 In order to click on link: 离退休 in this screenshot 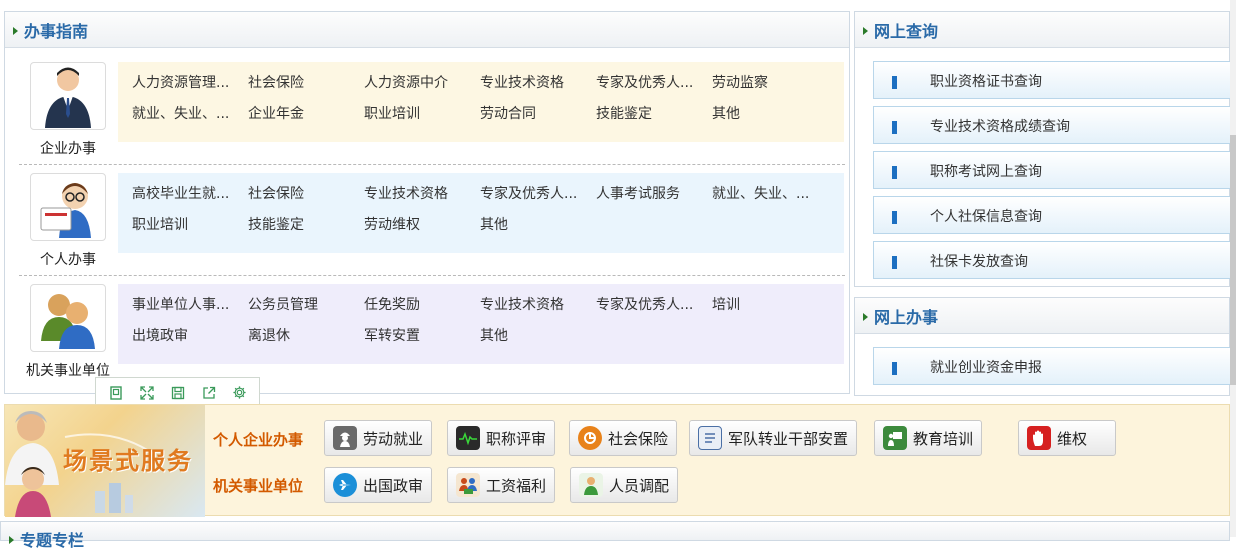, I will do `click(306, 340)`.